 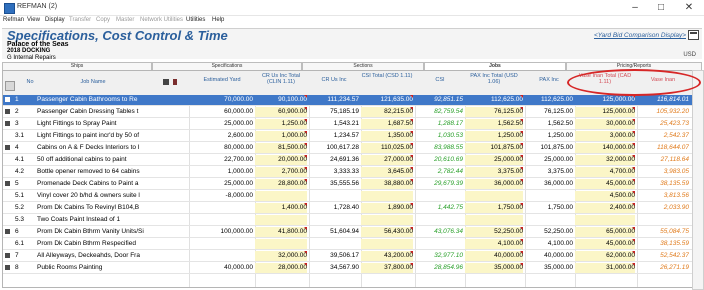 I want to click on menu-display: Display, so click(x=55, y=20).